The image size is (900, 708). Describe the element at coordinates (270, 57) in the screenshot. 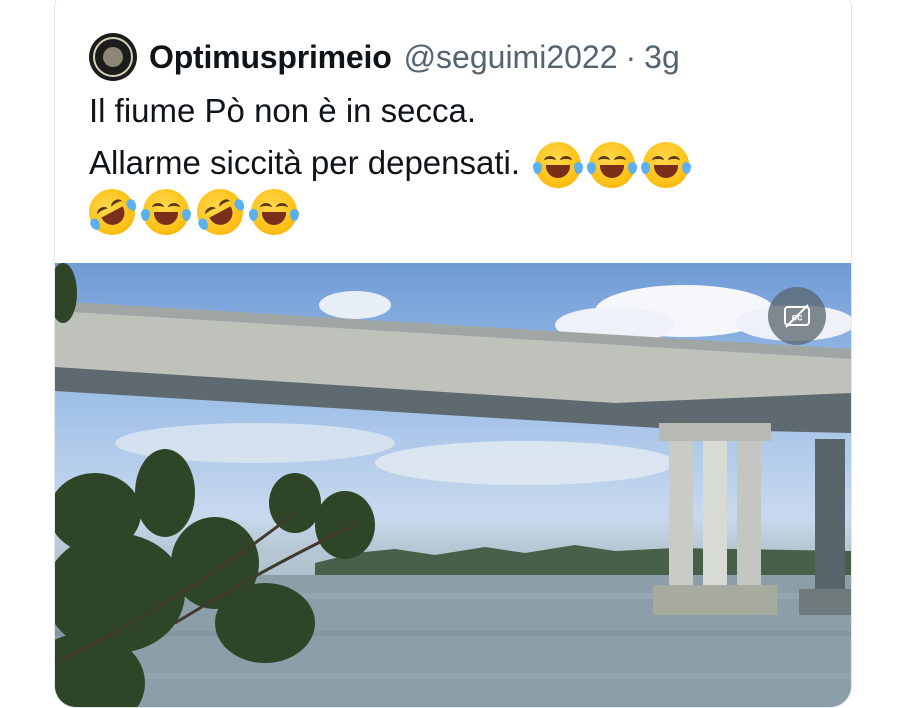

I see `author-name: Optimusprimeio` at that location.